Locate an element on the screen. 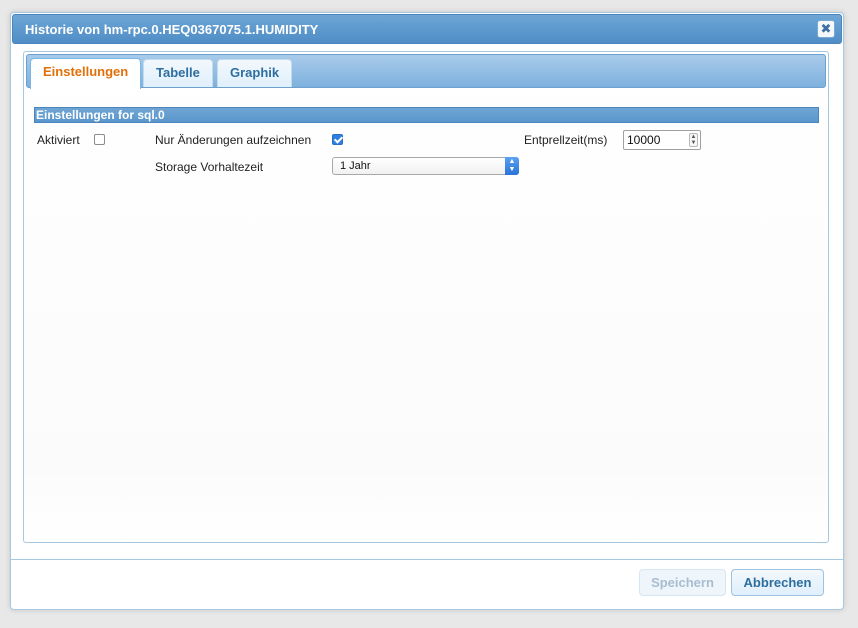  only-changes-label: Nur Änderungen aufzeichnen is located at coordinates (233, 140).